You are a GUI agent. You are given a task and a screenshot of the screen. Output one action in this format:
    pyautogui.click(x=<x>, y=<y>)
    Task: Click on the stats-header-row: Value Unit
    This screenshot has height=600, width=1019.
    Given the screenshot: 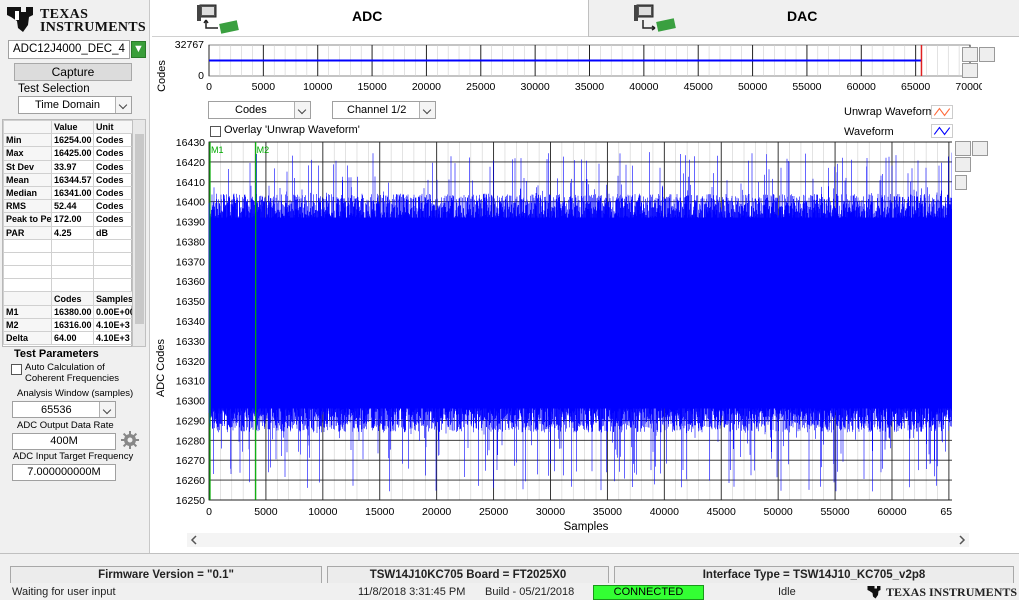 What is the action you would take?
    pyautogui.click(x=68, y=127)
    